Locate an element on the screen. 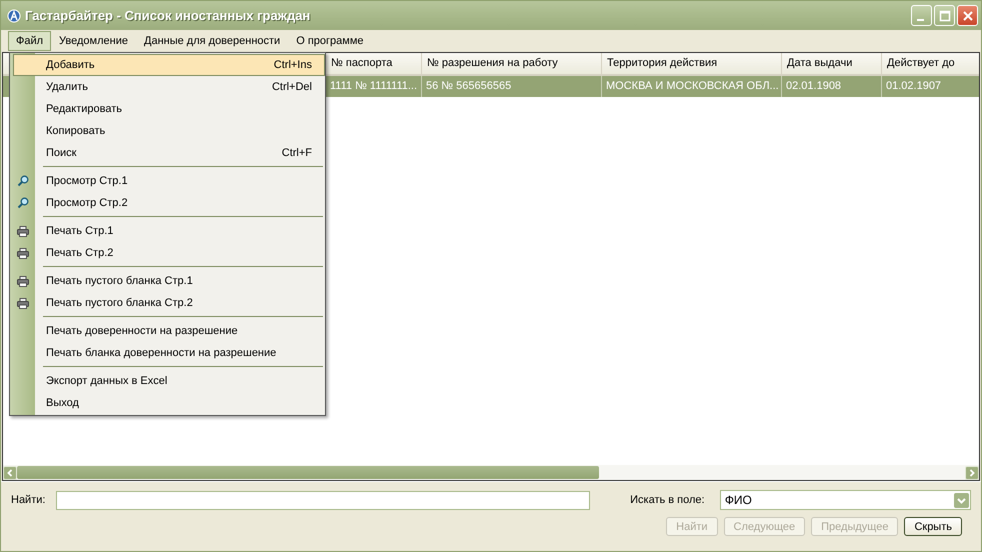  column-header: № разрешения на работу is located at coordinates (511, 63).